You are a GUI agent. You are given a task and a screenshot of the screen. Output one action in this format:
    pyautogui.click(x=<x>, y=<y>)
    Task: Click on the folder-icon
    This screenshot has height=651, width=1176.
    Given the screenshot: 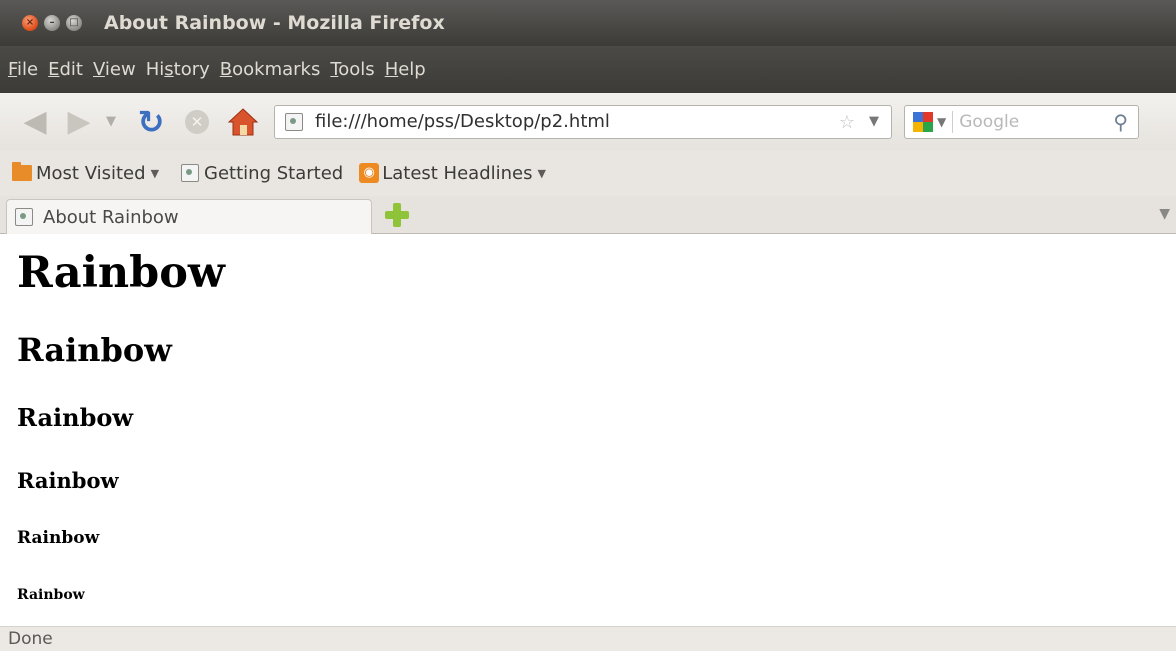 What is the action you would take?
    pyautogui.click(x=22, y=171)
    